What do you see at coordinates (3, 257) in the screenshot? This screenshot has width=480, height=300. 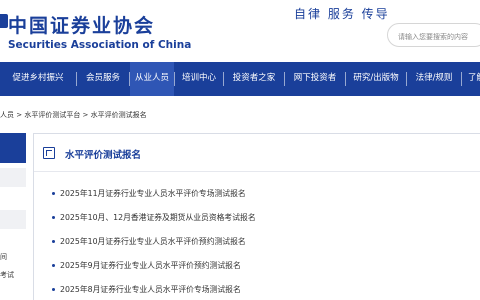 I see `sidebar-item-label: 间` at bounding box center [3, 257].